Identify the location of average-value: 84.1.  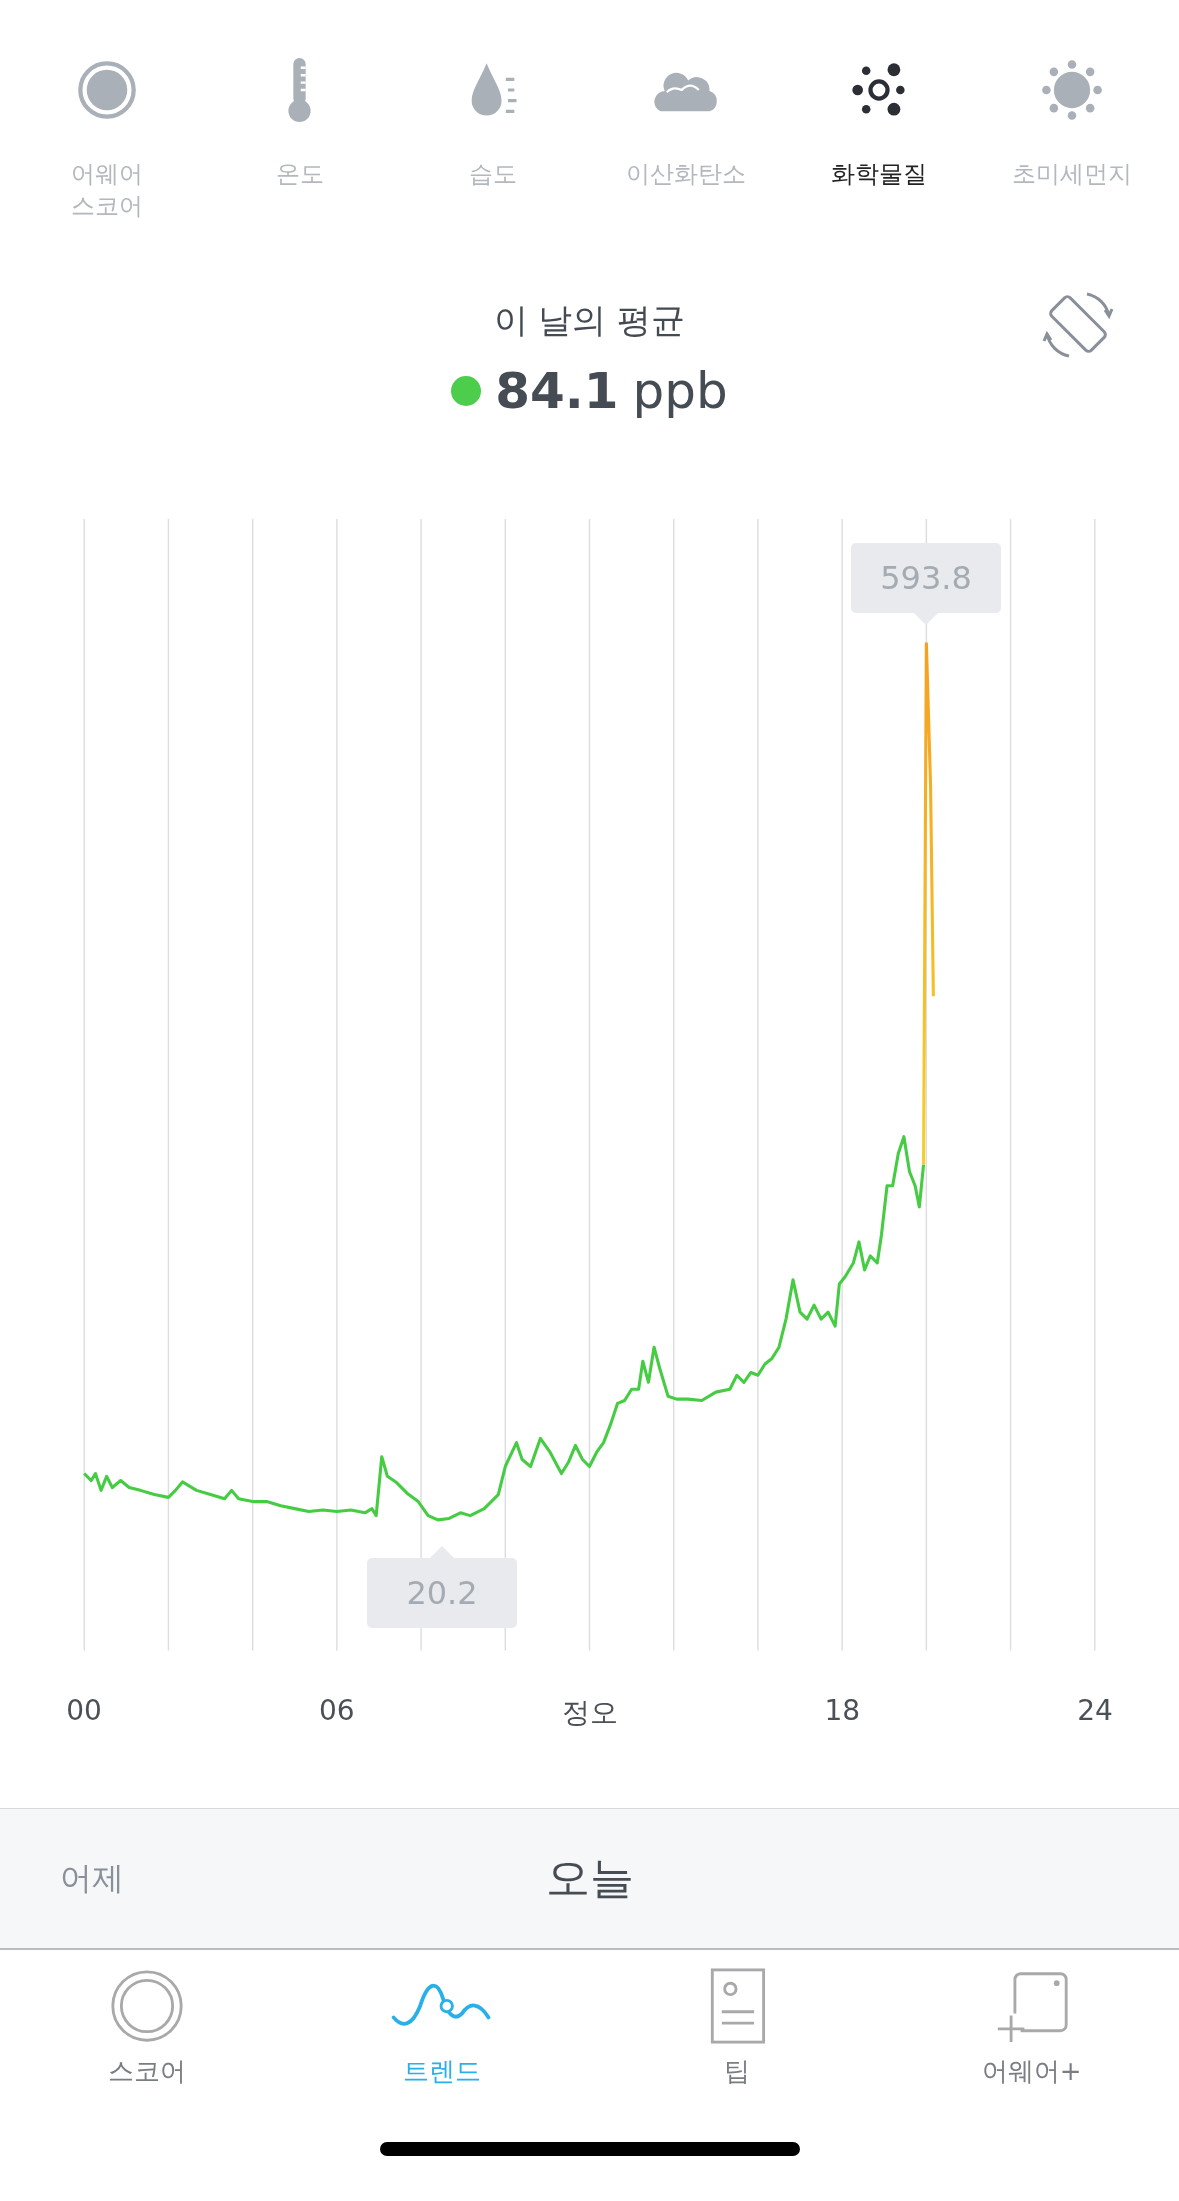
(557, 391).